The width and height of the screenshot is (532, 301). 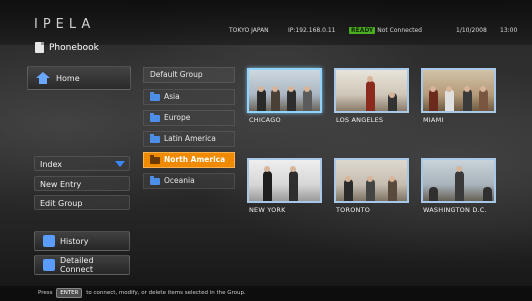 I want to click on group-label: Asia, so click(x=172, y=96).